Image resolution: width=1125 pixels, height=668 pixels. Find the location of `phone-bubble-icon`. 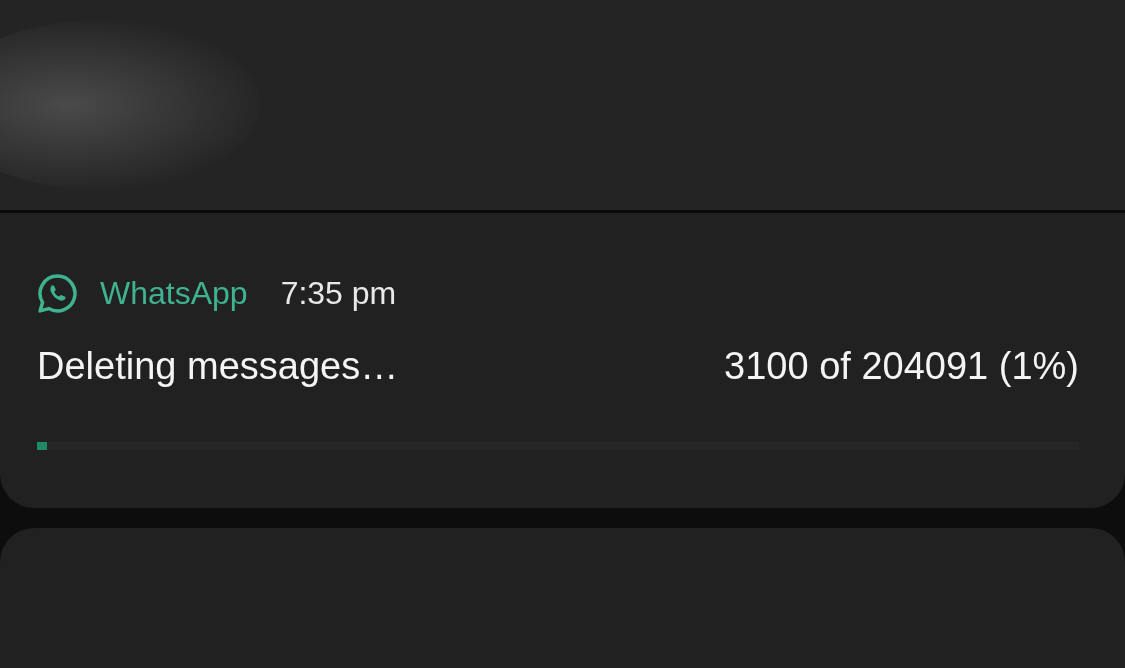

phone-bubble-icon is located at coordinates (57, 293).